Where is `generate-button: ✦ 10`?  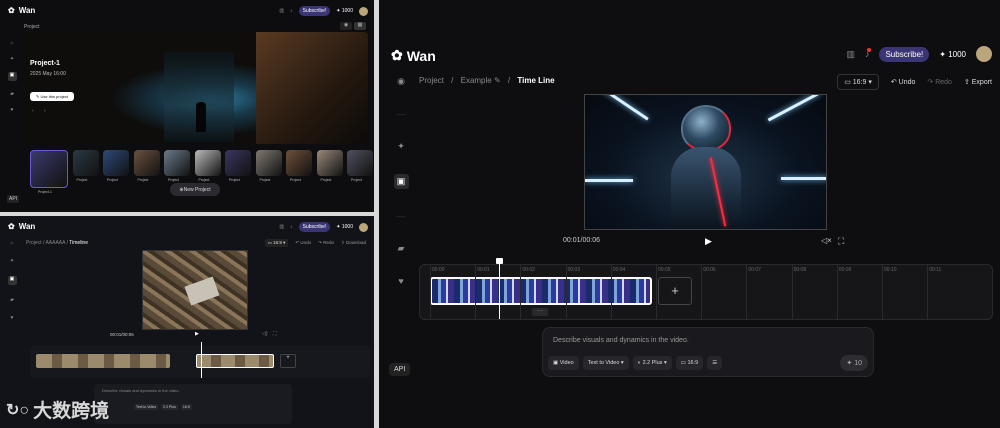
generate-button: ✦ 10 is located at coordinates (854, 363).